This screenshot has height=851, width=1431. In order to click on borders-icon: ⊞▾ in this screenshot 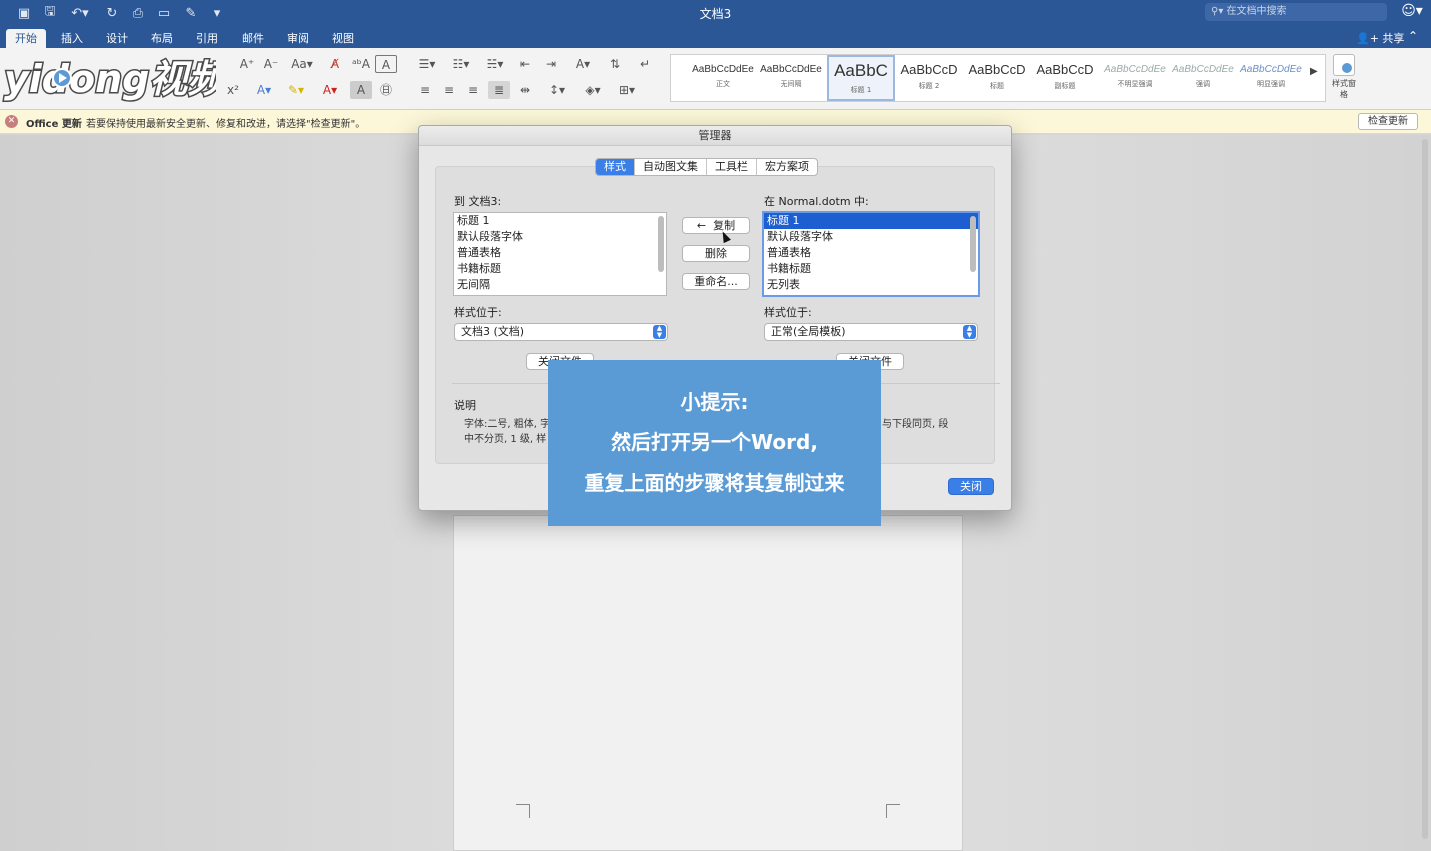, I will do `click(627, 90)`.